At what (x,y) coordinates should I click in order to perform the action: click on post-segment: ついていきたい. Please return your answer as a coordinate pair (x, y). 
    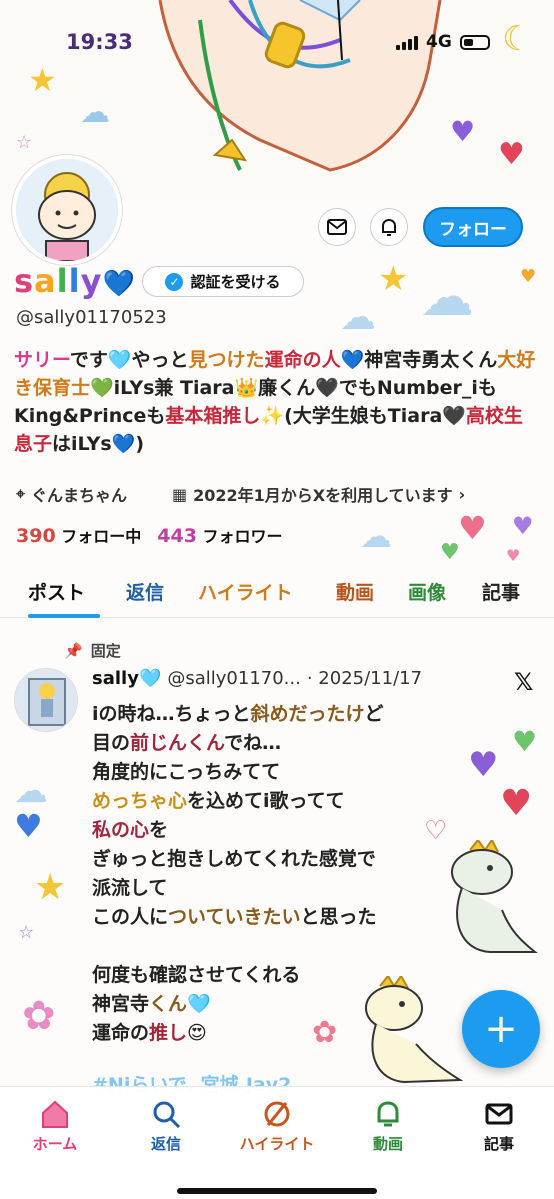
    Looking at the image, I should click on (234, 917).